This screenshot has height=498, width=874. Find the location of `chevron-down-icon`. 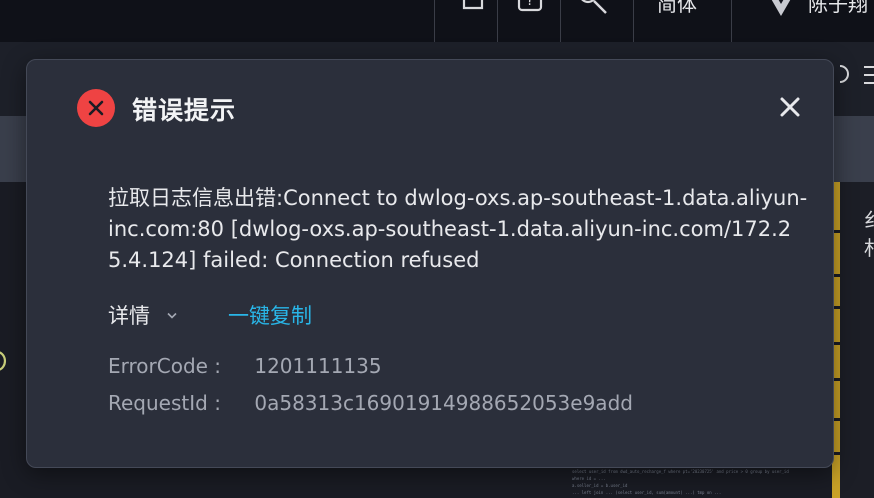

chevron-down-icon is located at coordinates (172, 316).